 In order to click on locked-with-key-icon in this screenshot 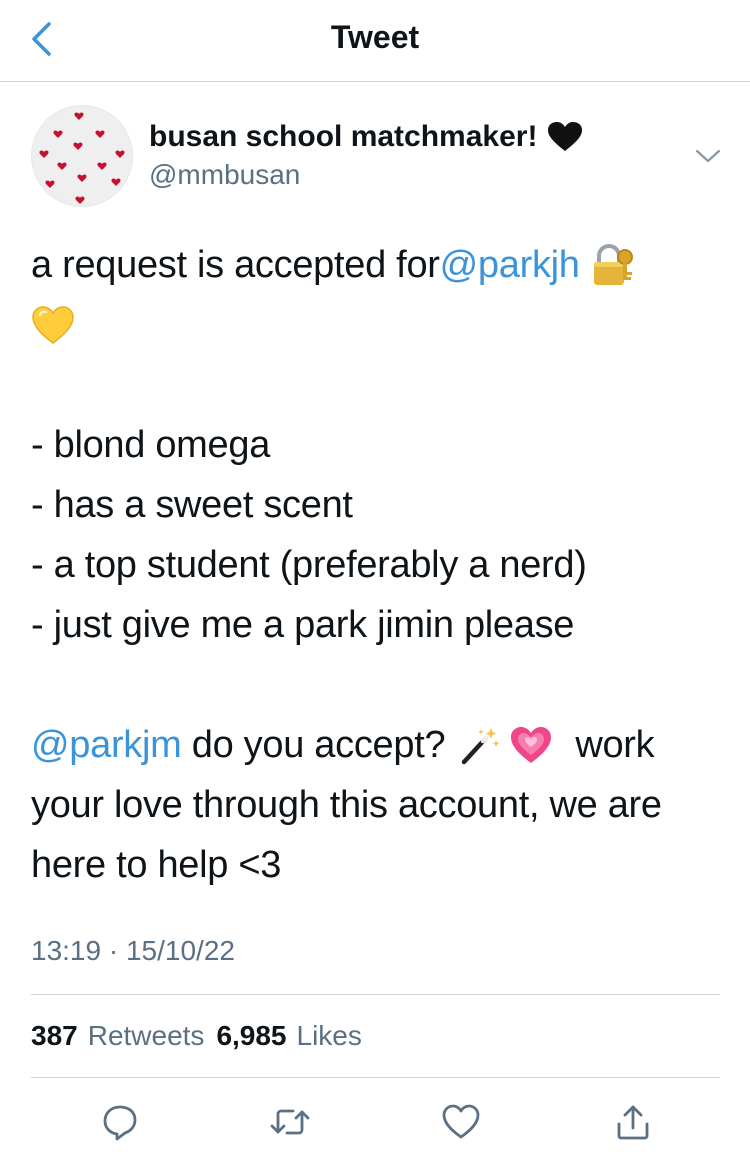, I will do `click(613, 265)`.